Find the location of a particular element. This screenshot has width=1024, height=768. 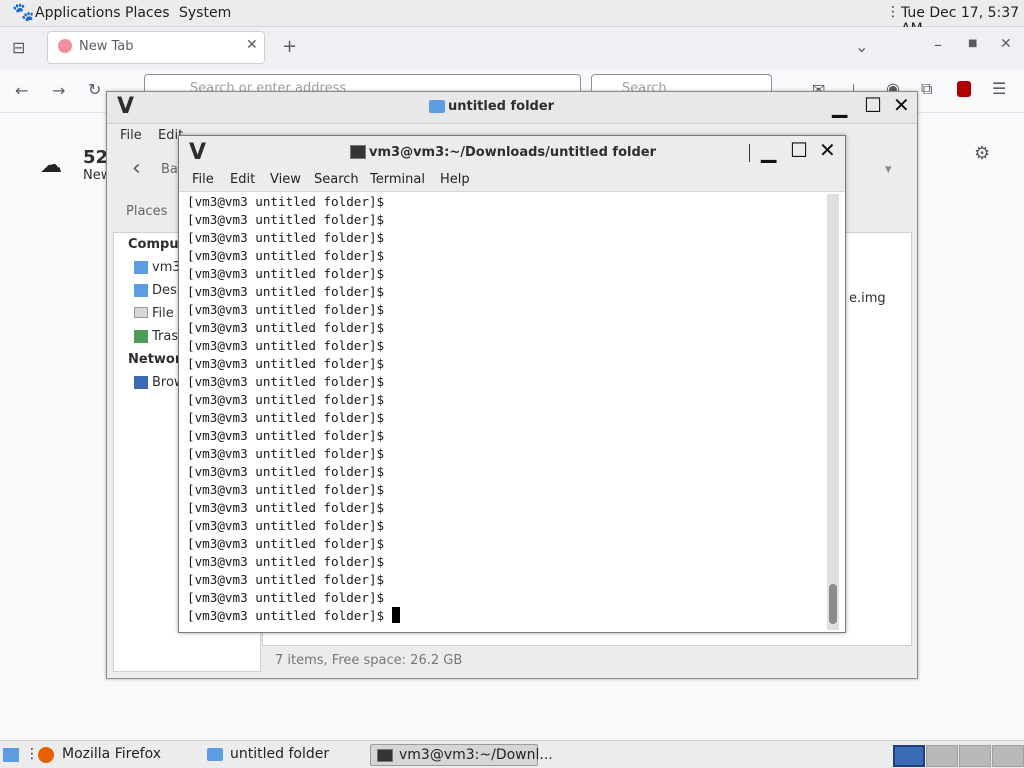

system-menu: System is located at coordinates (205, 13).